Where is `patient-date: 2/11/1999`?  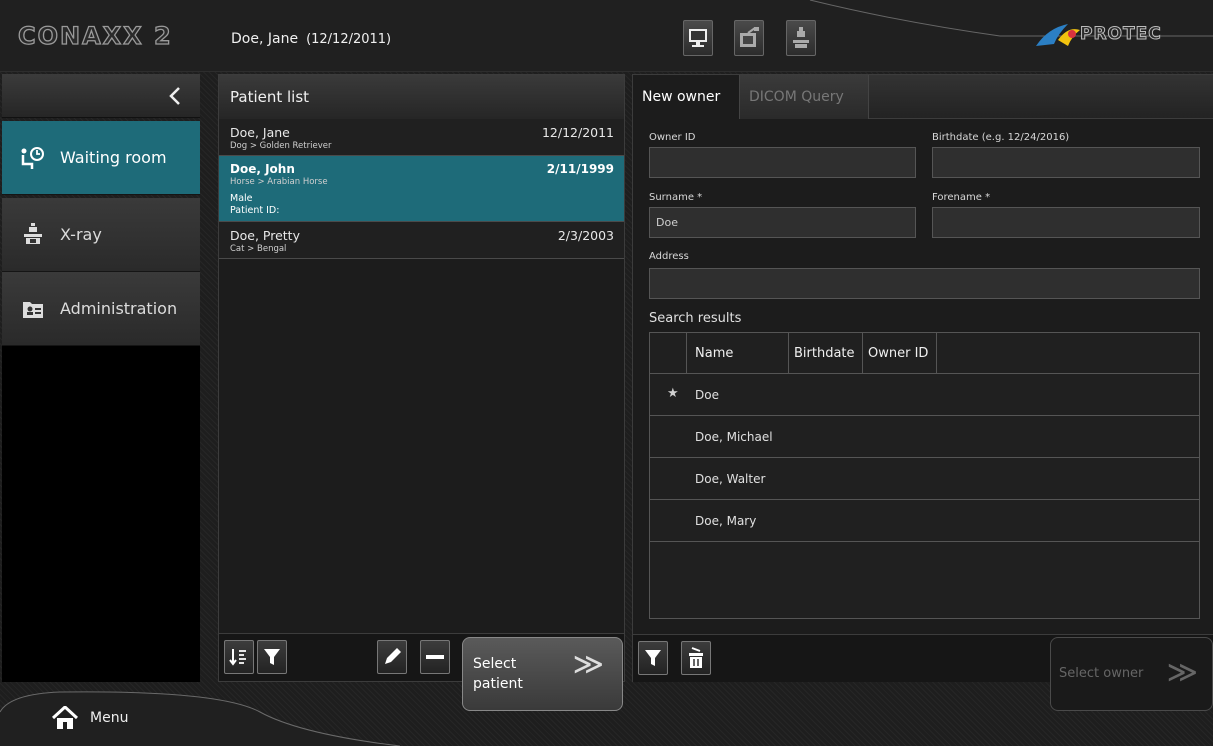 patient-date: 2/11/1999 is located at coordinates (580, 169).